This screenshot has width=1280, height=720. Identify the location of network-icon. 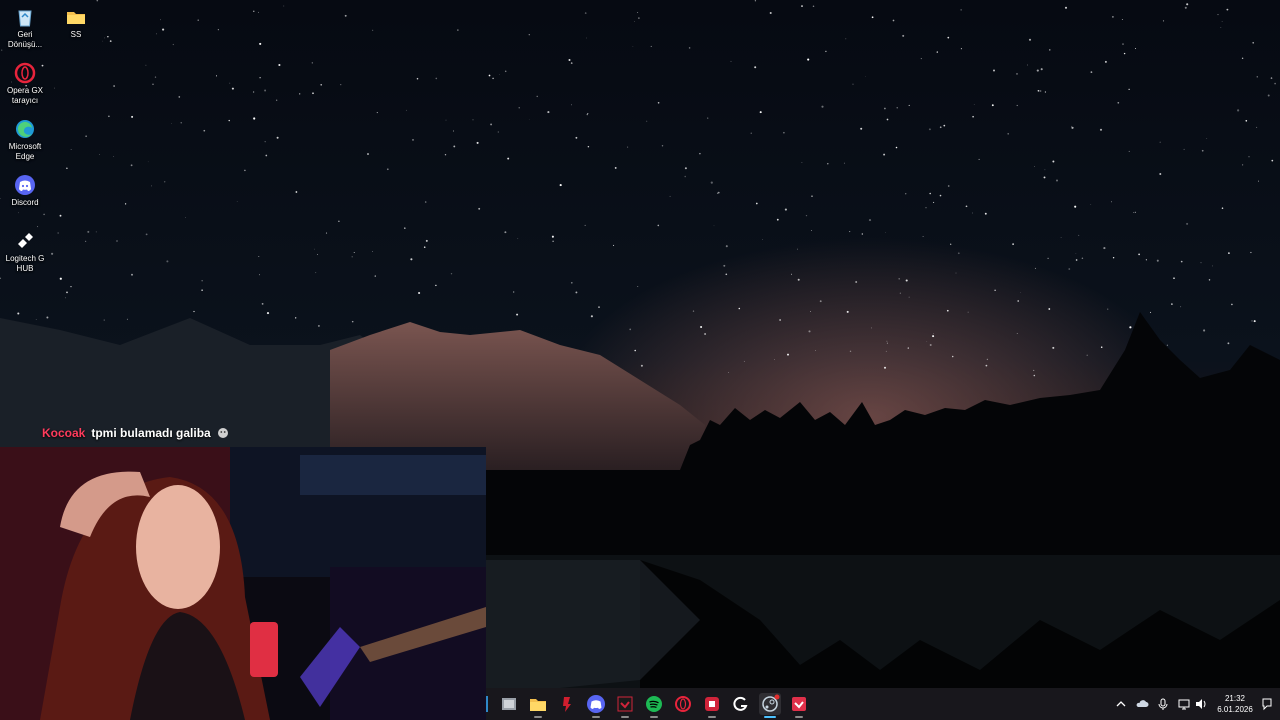
(1184, 704).